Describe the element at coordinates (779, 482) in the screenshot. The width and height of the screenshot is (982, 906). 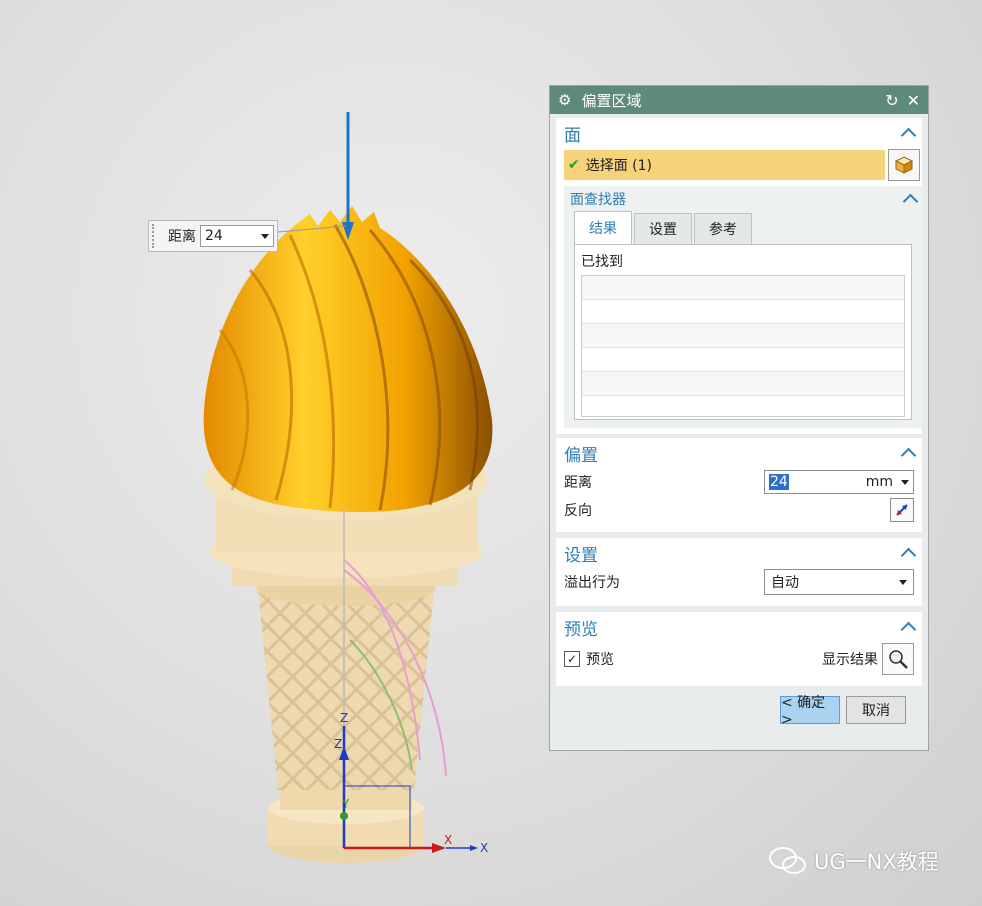
I see `distance-value: 24` at that location.